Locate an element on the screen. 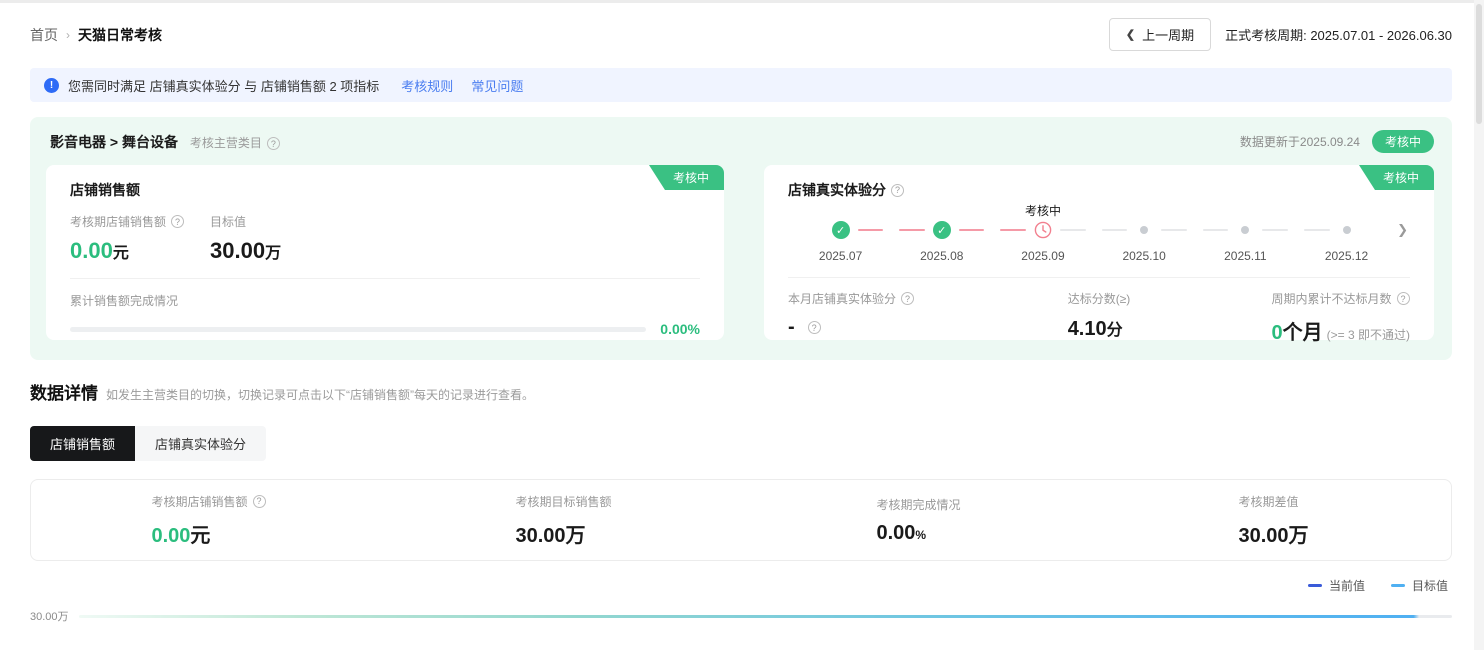 This screenshot has height=650, width=1484. tab-sales: 店铺销售额 is located at coordinates (83, 443).